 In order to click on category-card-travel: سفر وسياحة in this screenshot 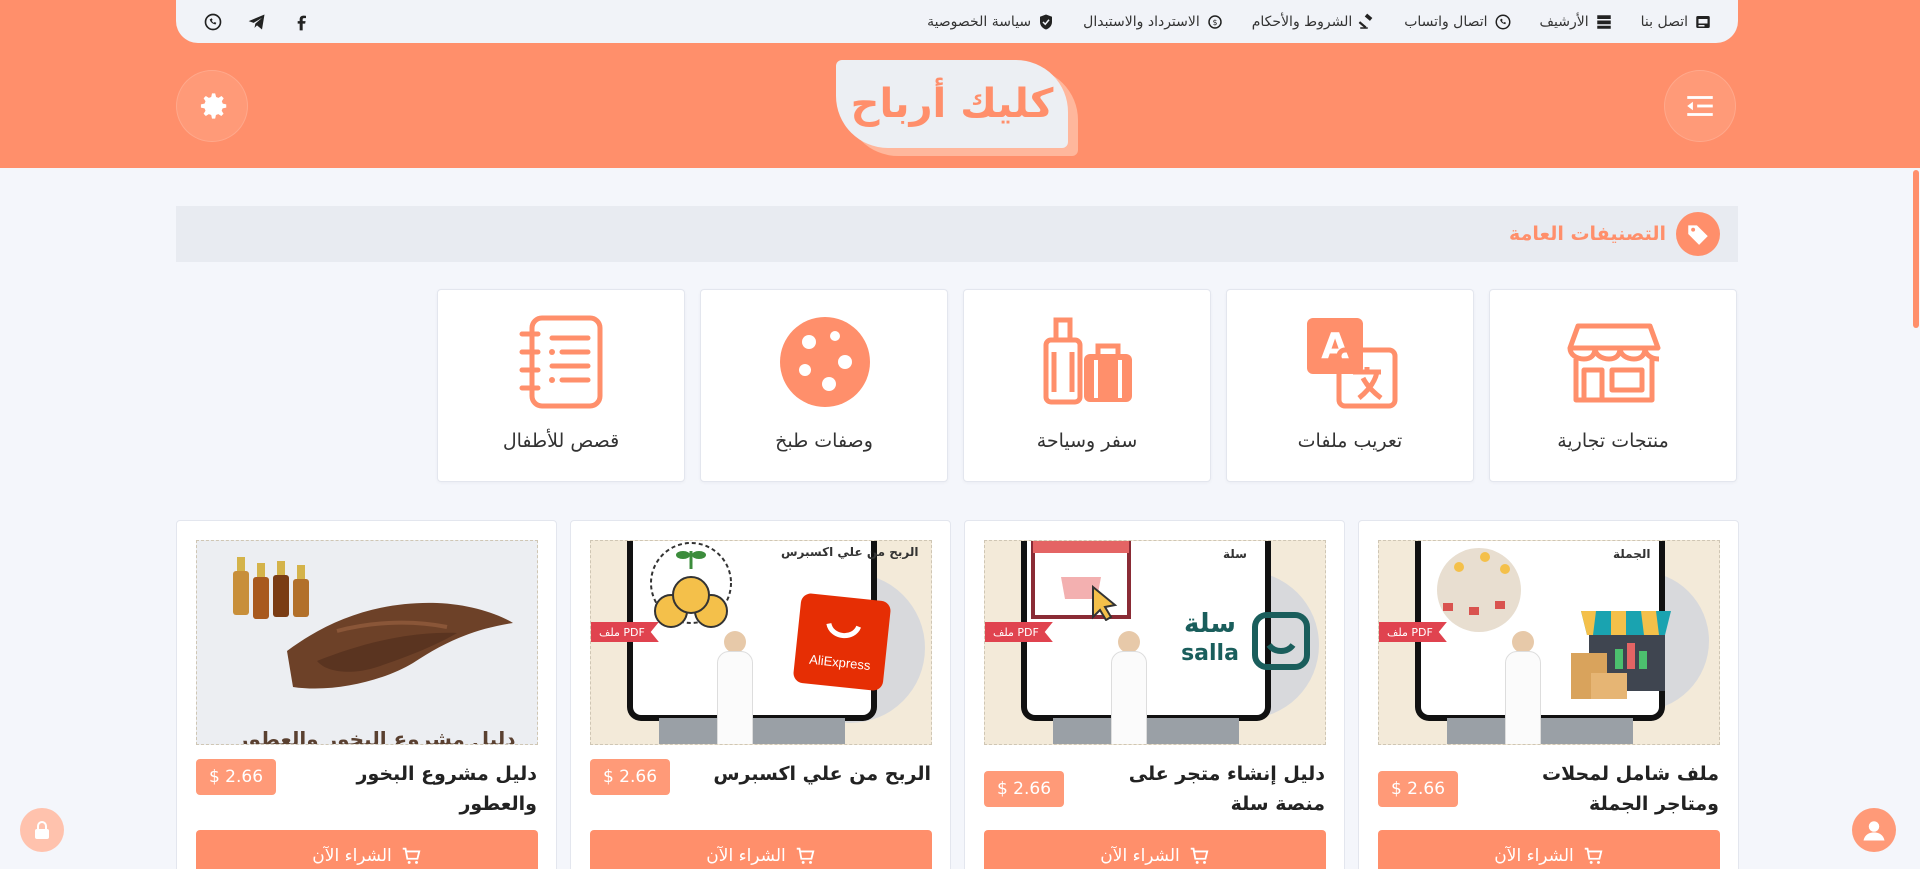, I will do `click(1087, 385)`.